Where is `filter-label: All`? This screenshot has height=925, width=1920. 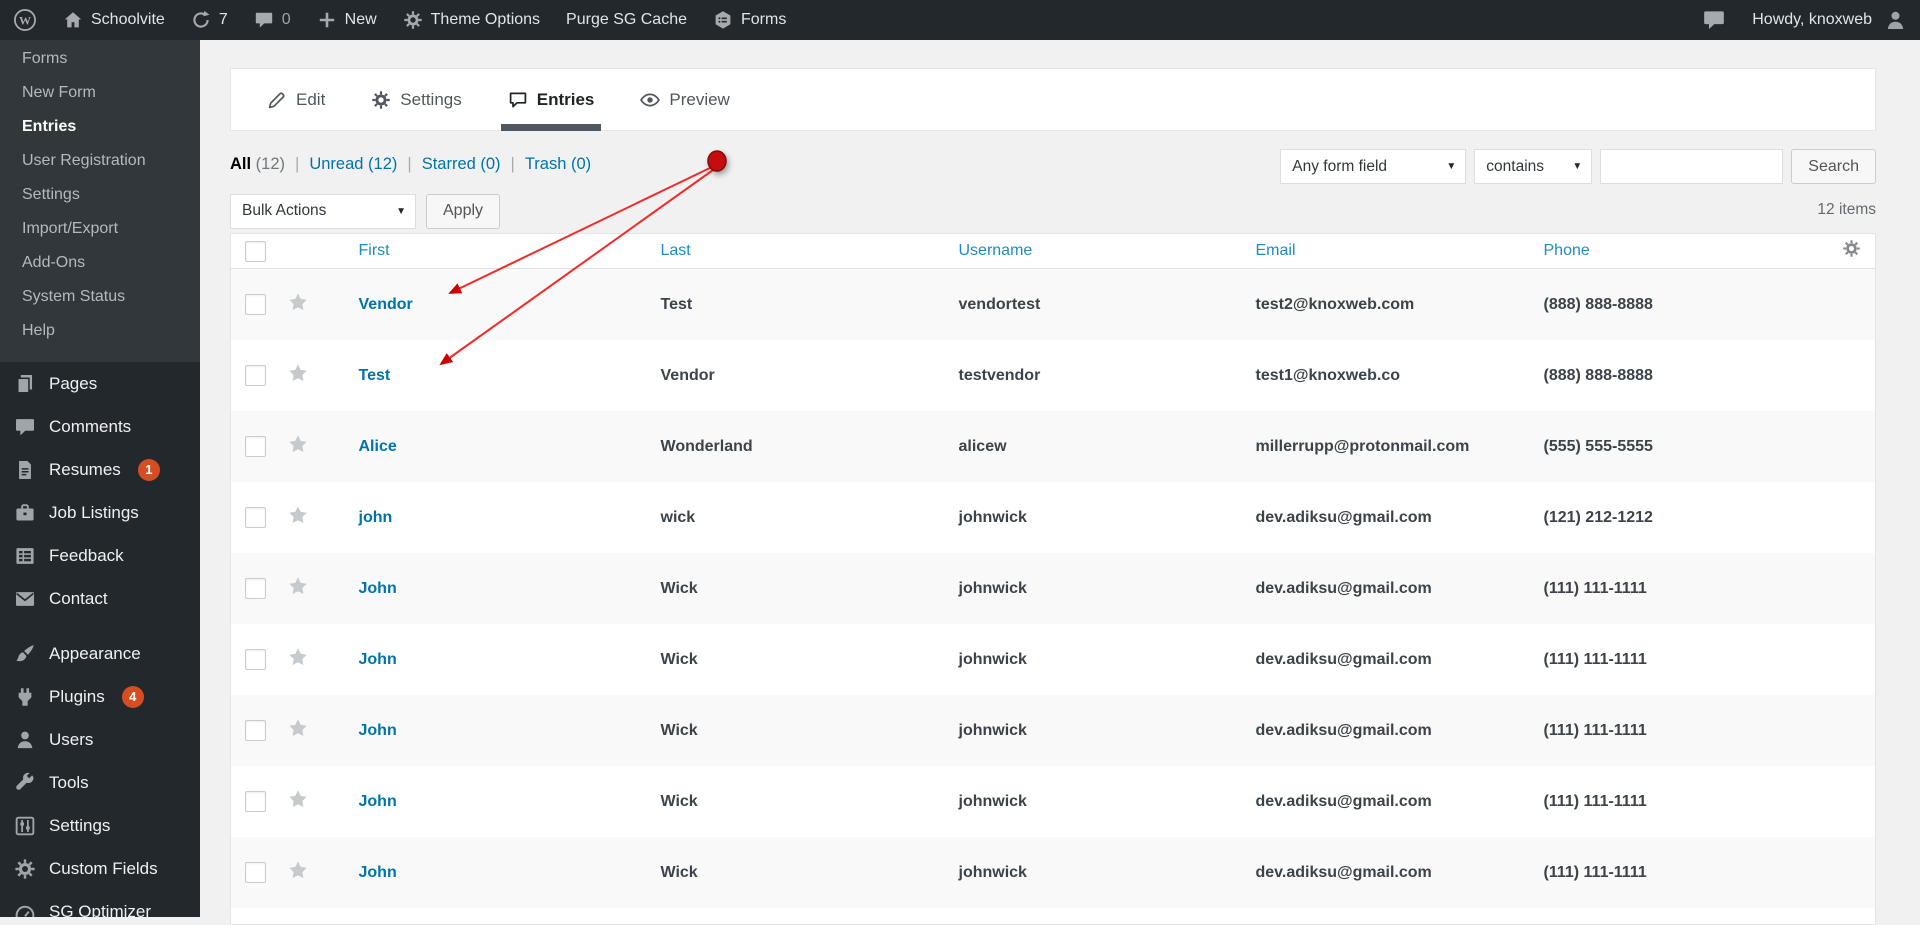 filter-label: All is located at coordinates (241, 164).